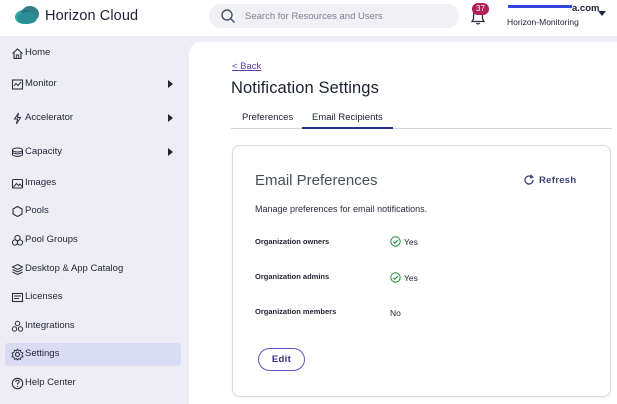  Describe the element at coordinates (540, 6) in the screenshot. I see `account-name-redacted` at that location.